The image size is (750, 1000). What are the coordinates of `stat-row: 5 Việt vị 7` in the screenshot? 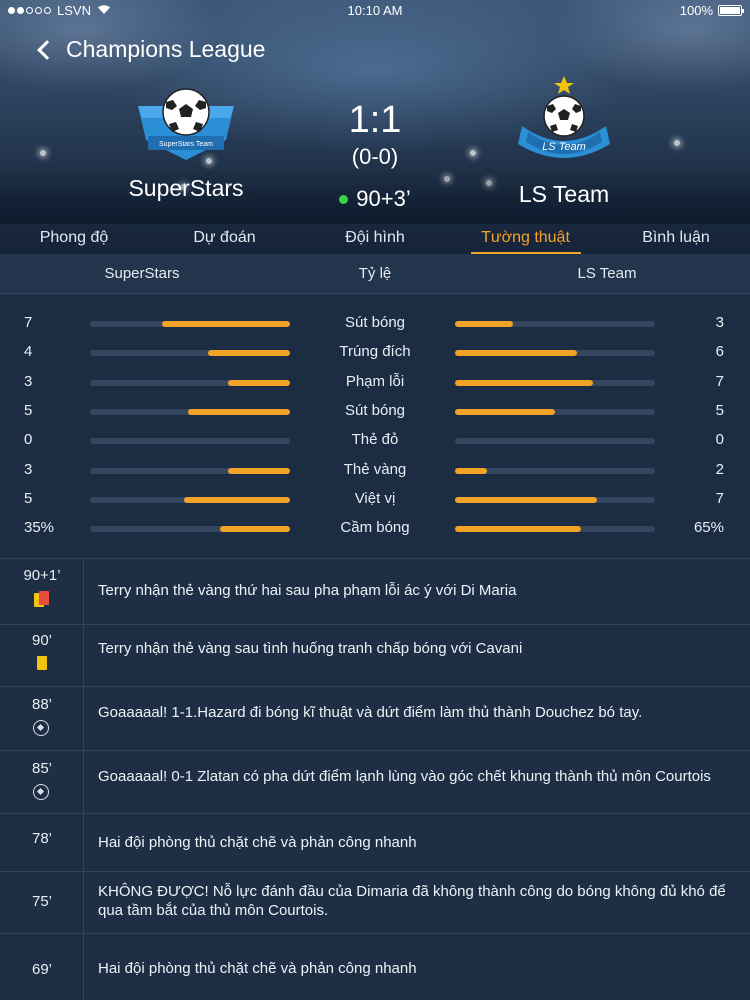 It's located at (375, 499).